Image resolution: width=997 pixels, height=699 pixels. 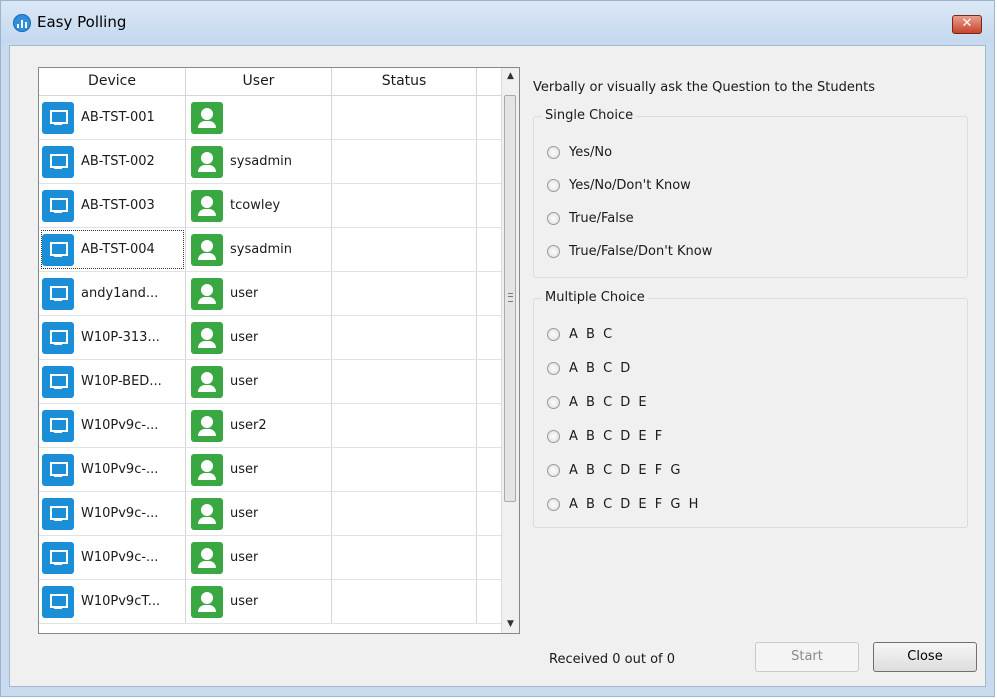 I want to click on scroll-up-arrow-icon: ▲, so click(x=510, y=76).